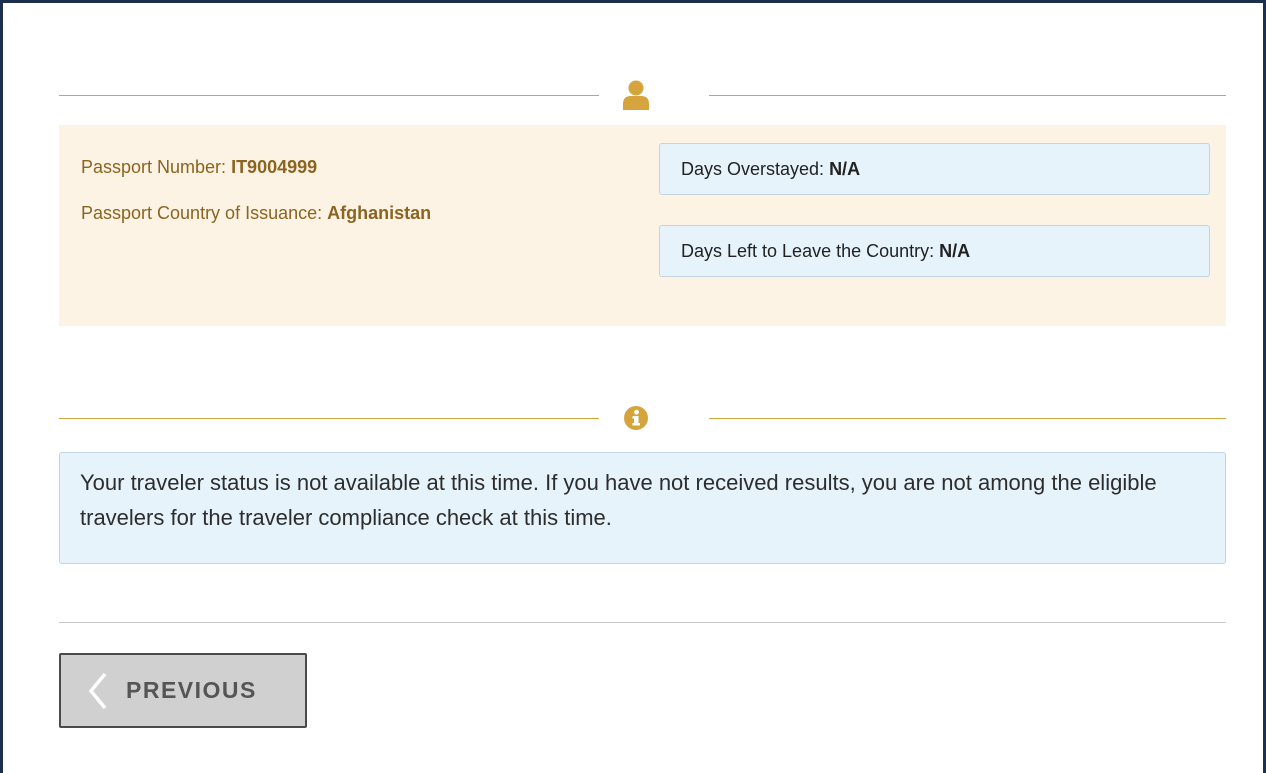  Describe the element at coordinates (379, 213) in the screenshot. I see `passport-country-value: Afghanistan` at that location.